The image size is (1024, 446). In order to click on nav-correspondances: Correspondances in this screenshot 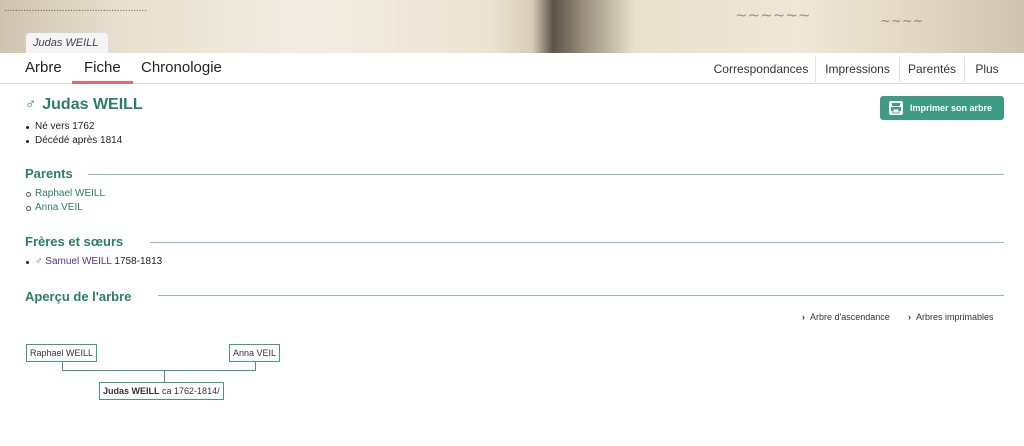, I will do `click(761, 69)`.